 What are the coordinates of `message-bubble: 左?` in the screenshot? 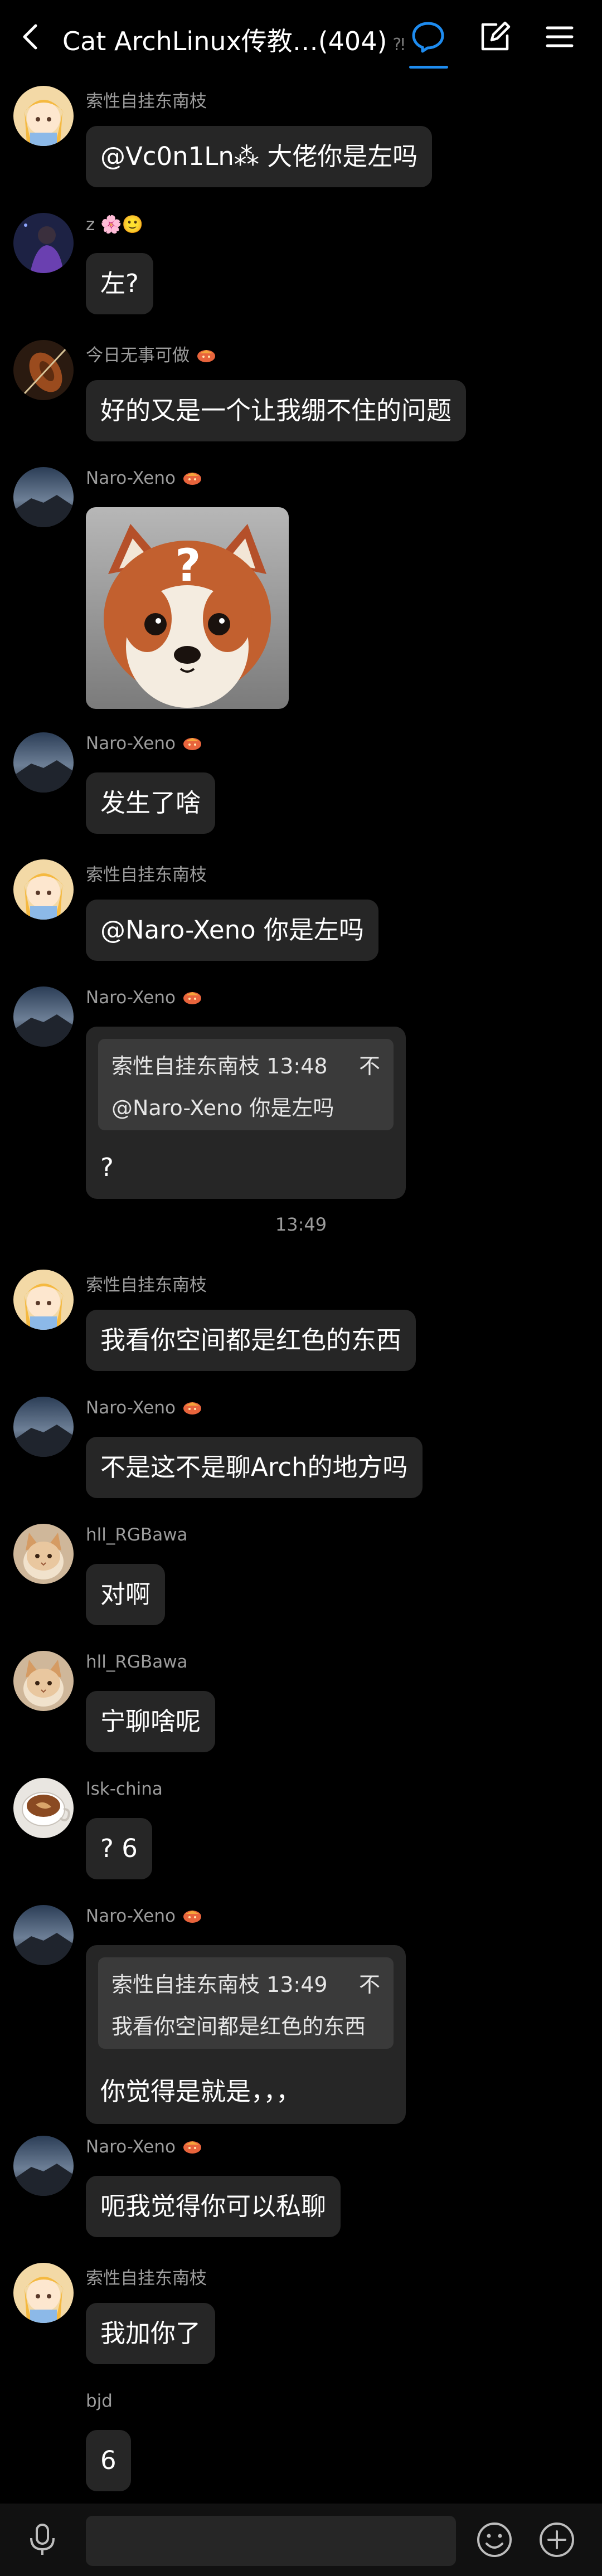 It's located at (120, 283).